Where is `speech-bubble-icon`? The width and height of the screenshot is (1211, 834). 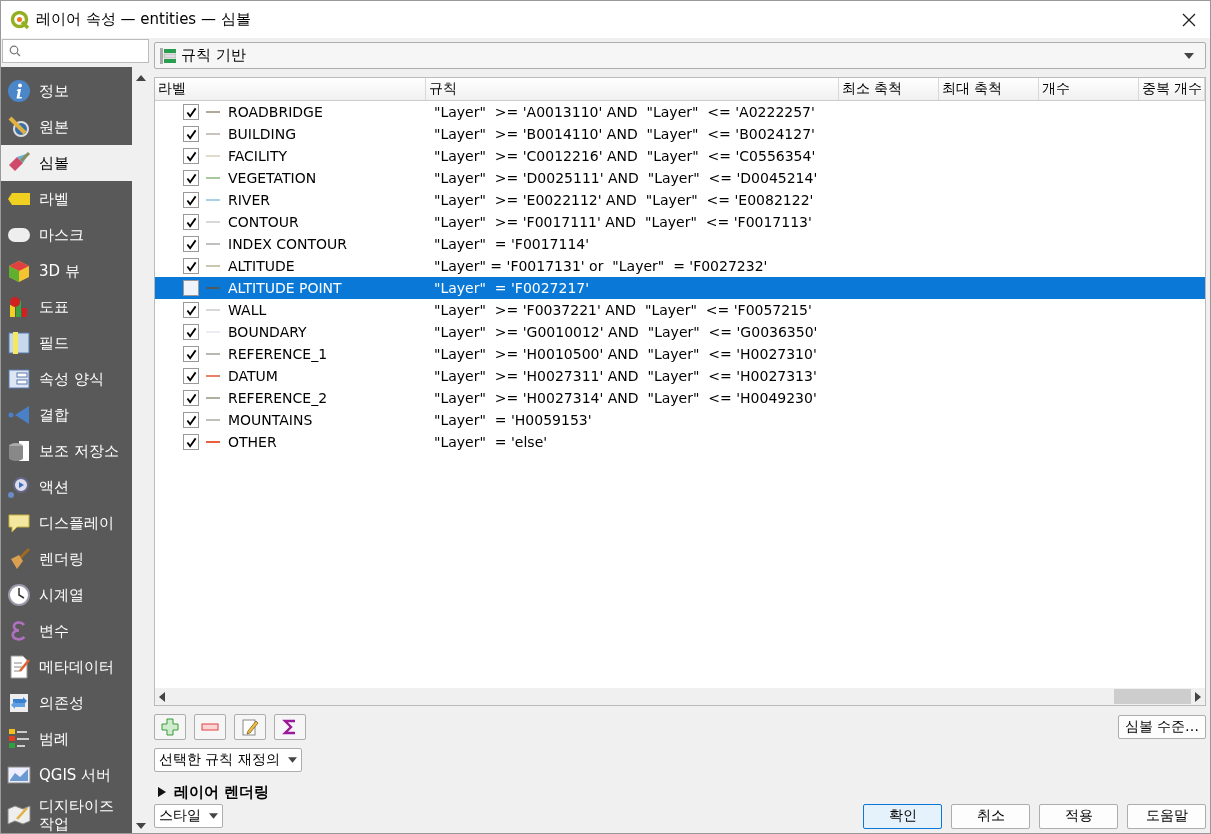 speech-bubble-icon is located at coordinates (19, 523).